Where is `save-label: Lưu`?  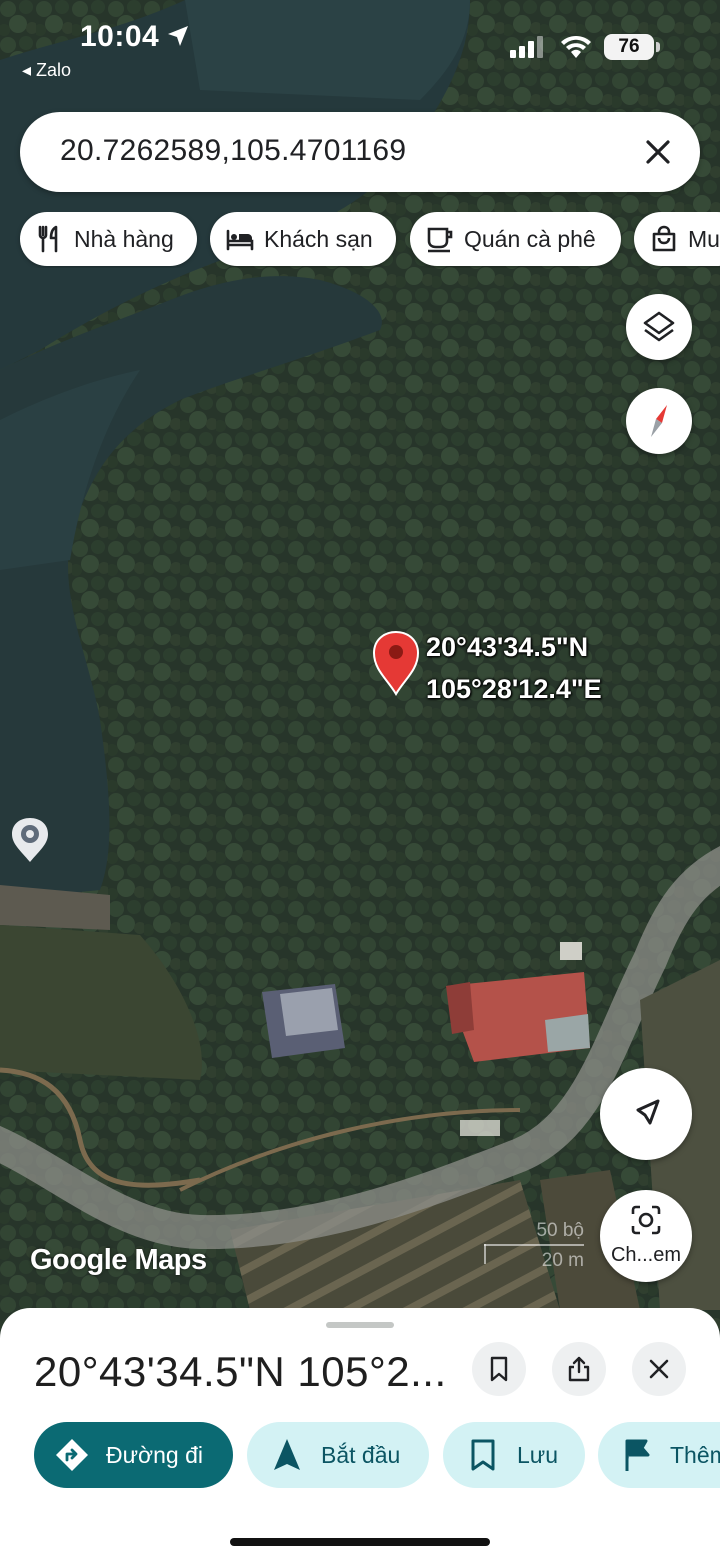
save-label: Lưu is located at coordinates (537, 1455).